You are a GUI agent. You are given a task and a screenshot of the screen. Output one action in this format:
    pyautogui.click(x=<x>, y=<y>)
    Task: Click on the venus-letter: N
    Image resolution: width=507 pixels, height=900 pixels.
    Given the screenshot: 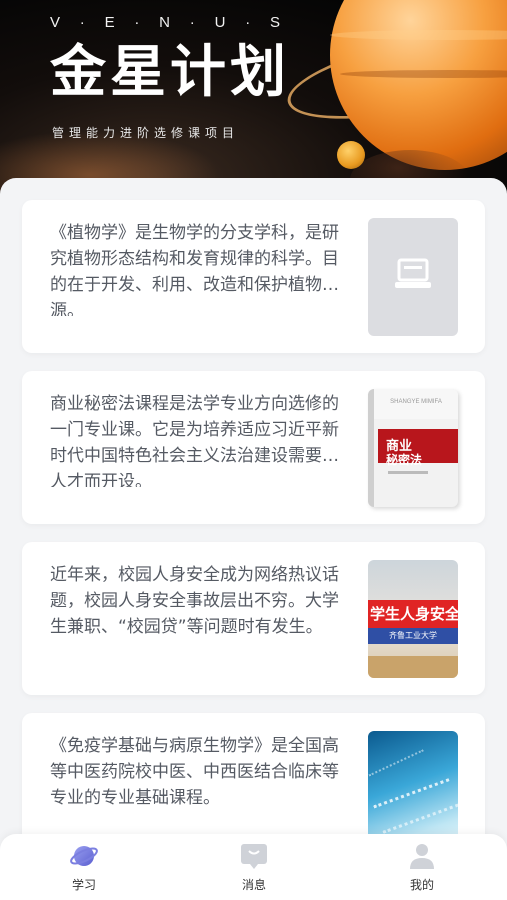 What is the action you would take?
    pyautogui.click(x=164, y=22)
    